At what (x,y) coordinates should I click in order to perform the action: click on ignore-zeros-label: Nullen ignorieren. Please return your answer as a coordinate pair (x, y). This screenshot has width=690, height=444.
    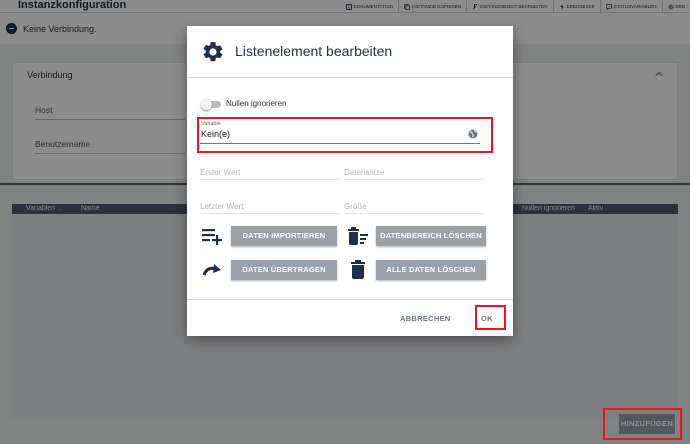
    Looking at the image, I should click on (256, 103).